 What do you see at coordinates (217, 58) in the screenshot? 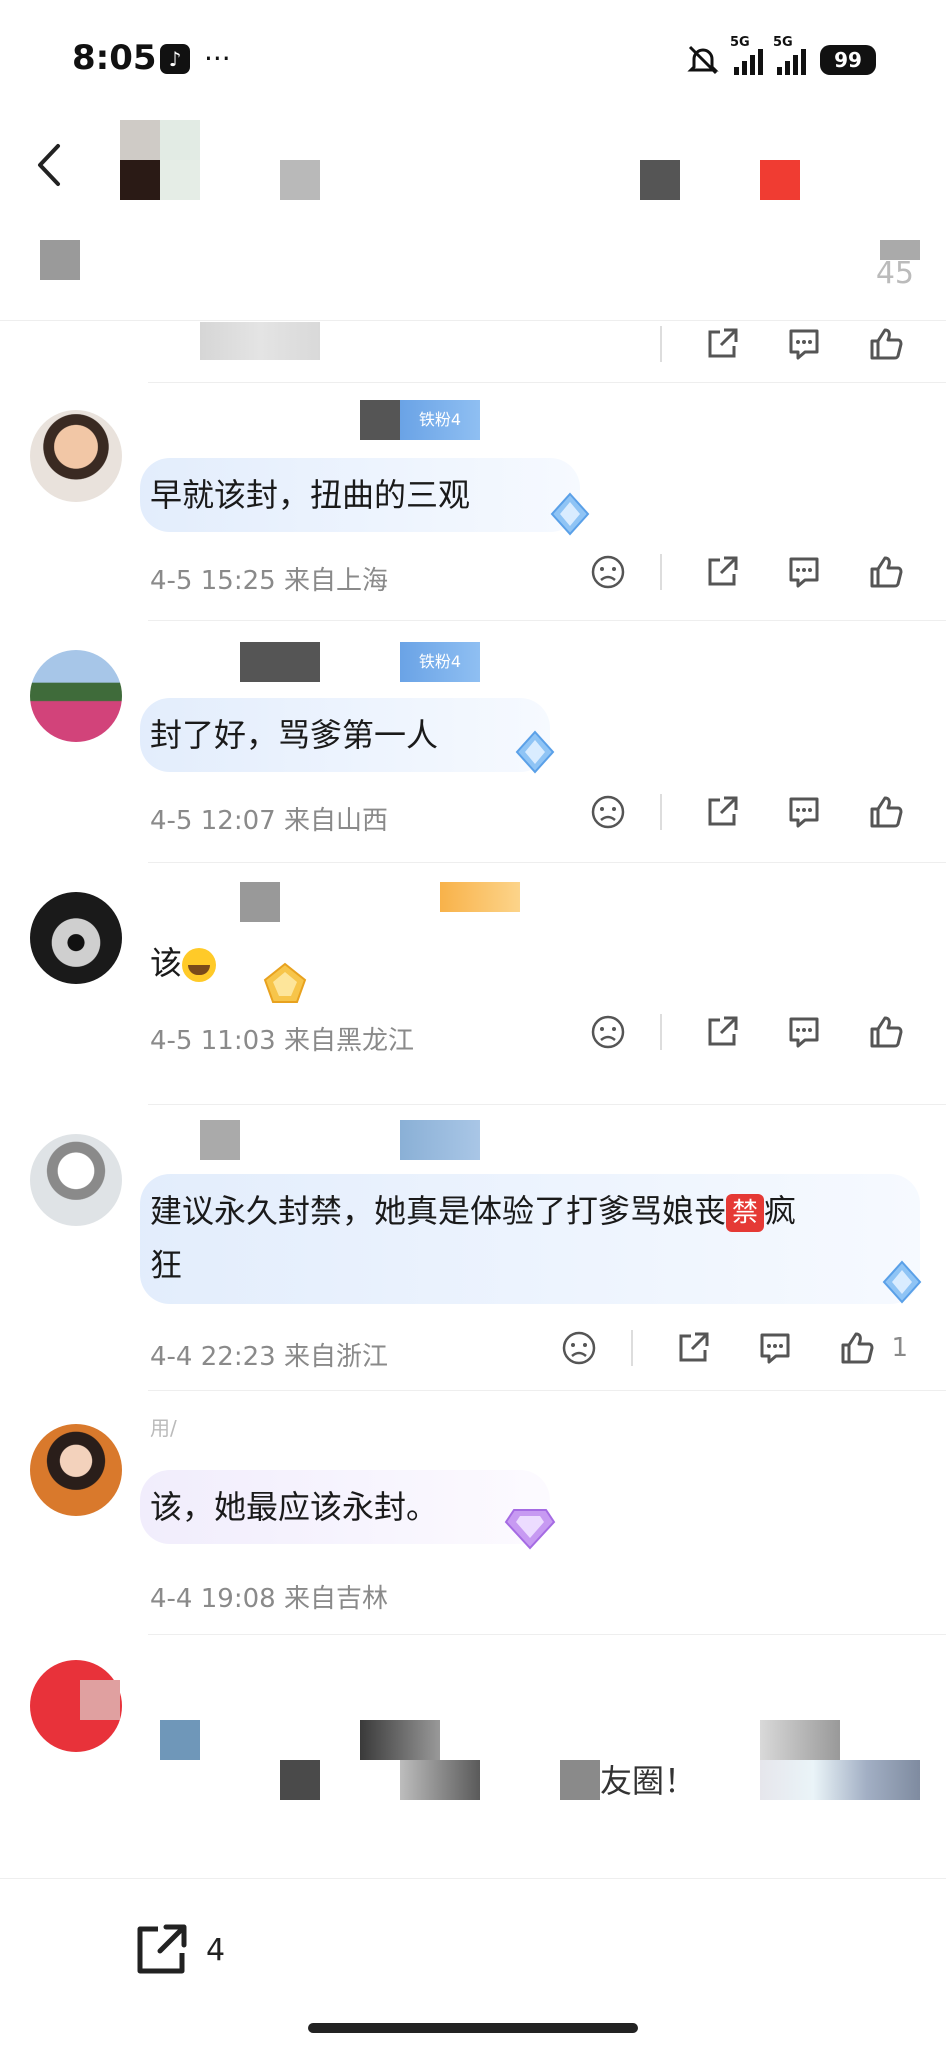
I see `more-notifications-icon: ···` at bounding box center [217, 58].